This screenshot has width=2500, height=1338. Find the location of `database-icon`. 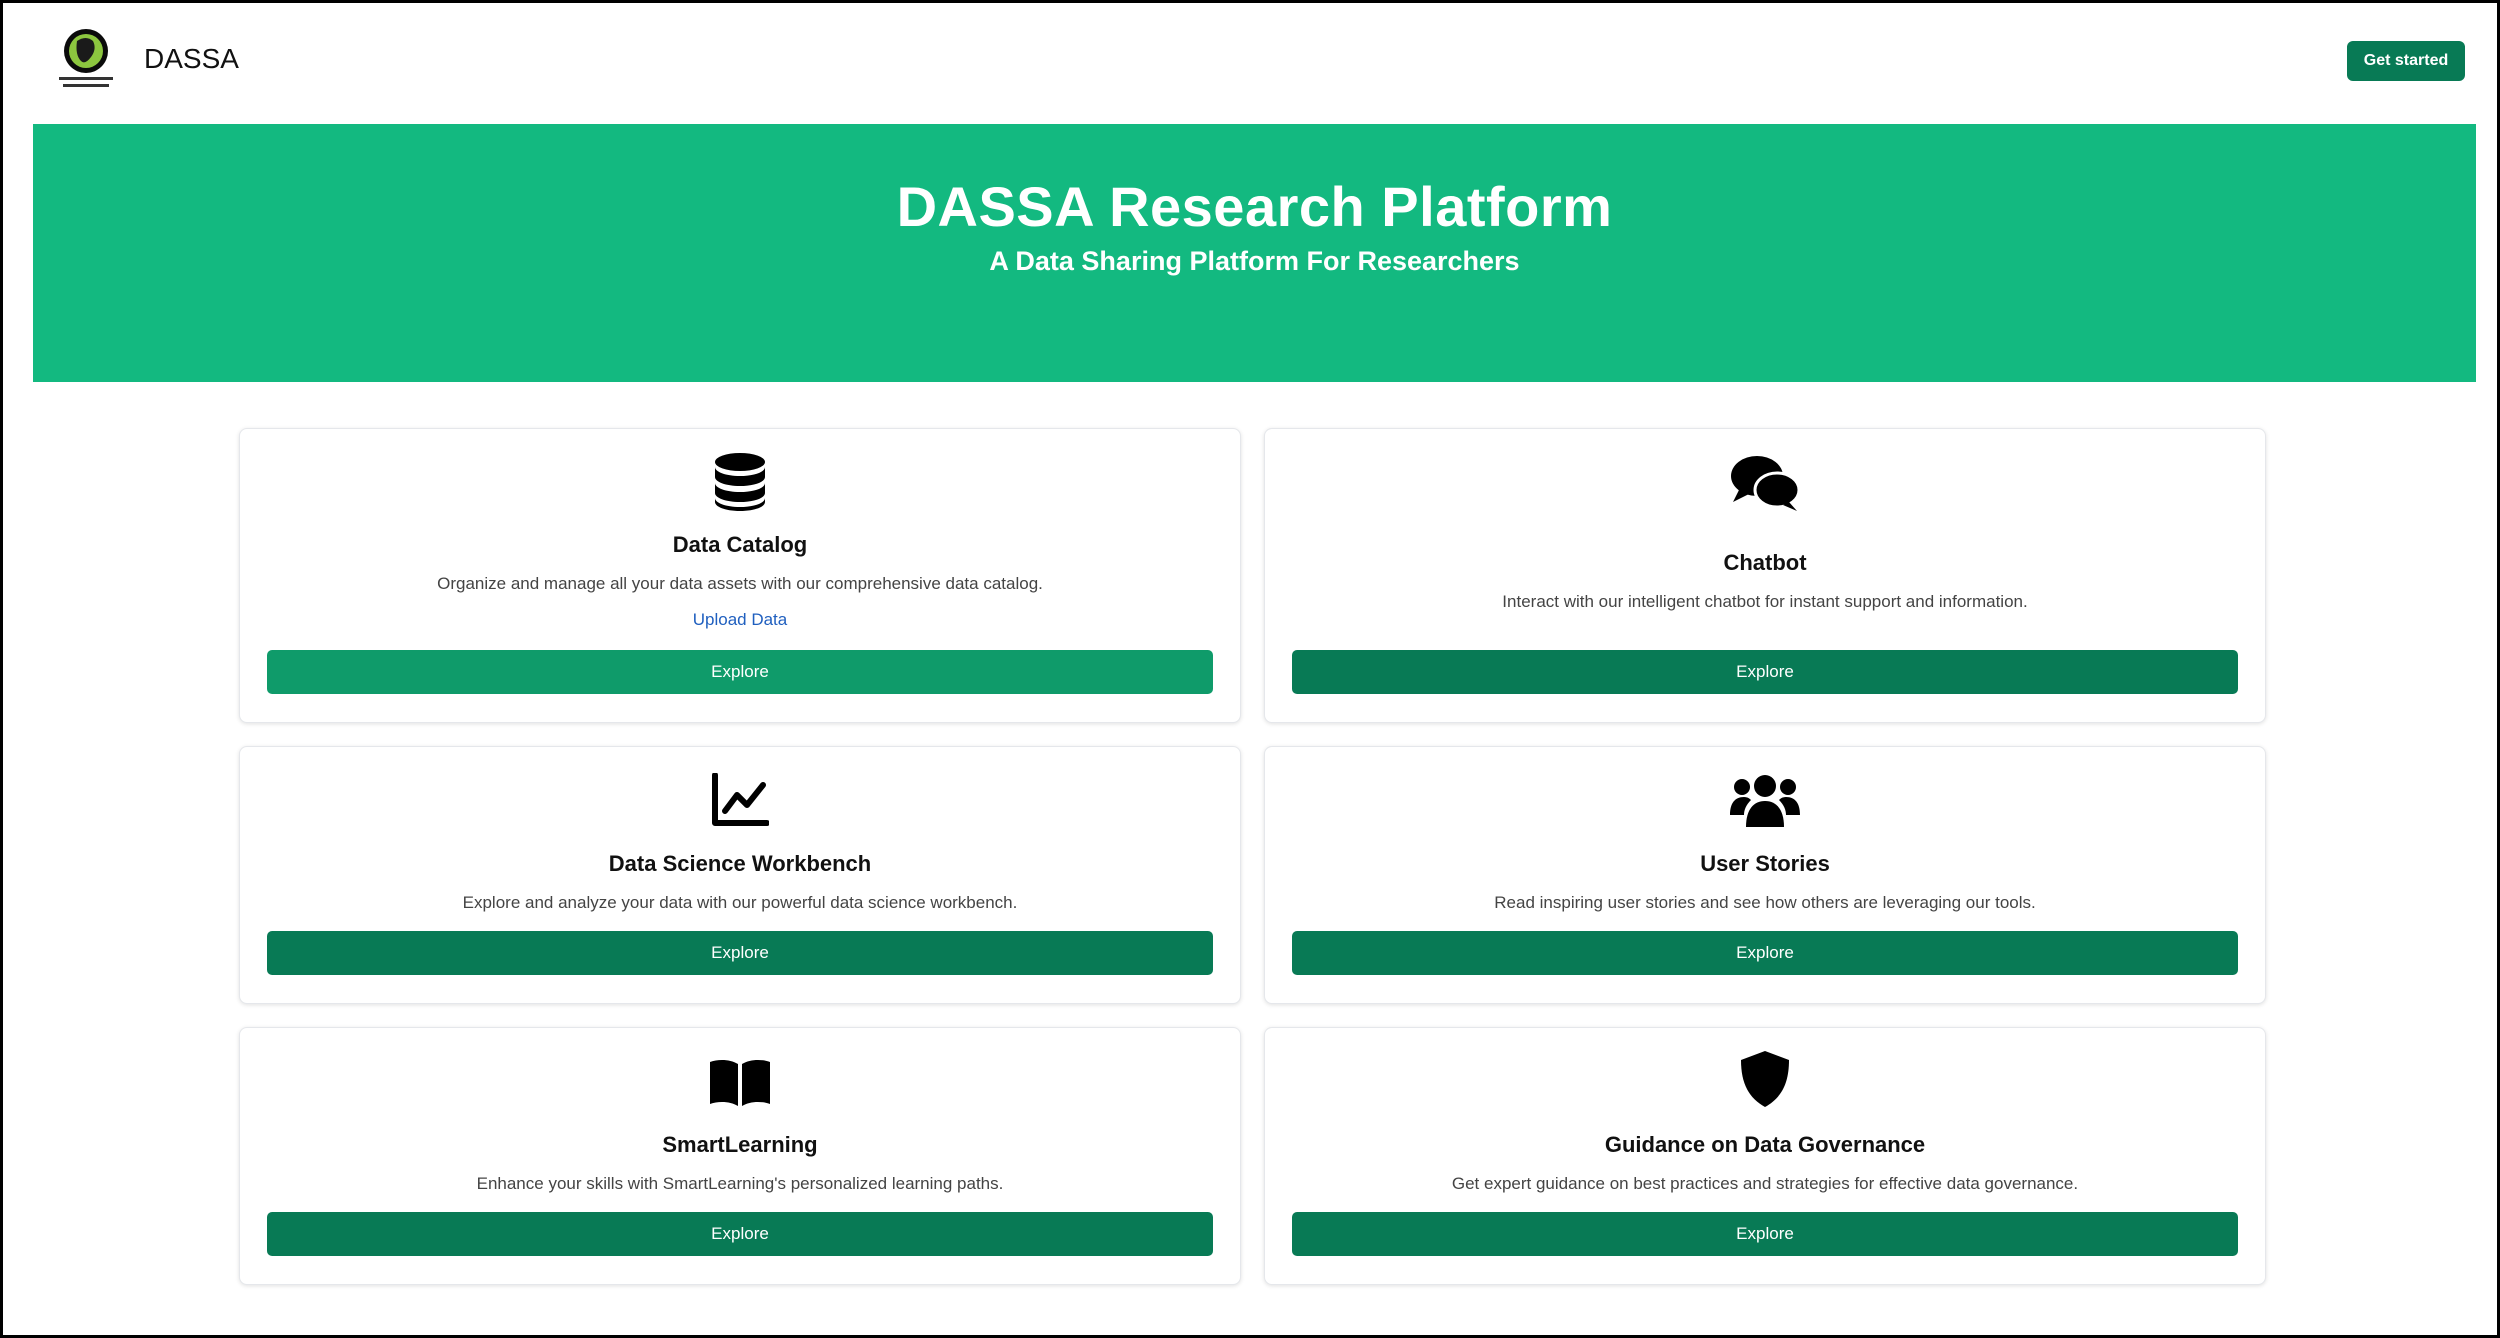

database-icon is located at coordinates (740, 482).